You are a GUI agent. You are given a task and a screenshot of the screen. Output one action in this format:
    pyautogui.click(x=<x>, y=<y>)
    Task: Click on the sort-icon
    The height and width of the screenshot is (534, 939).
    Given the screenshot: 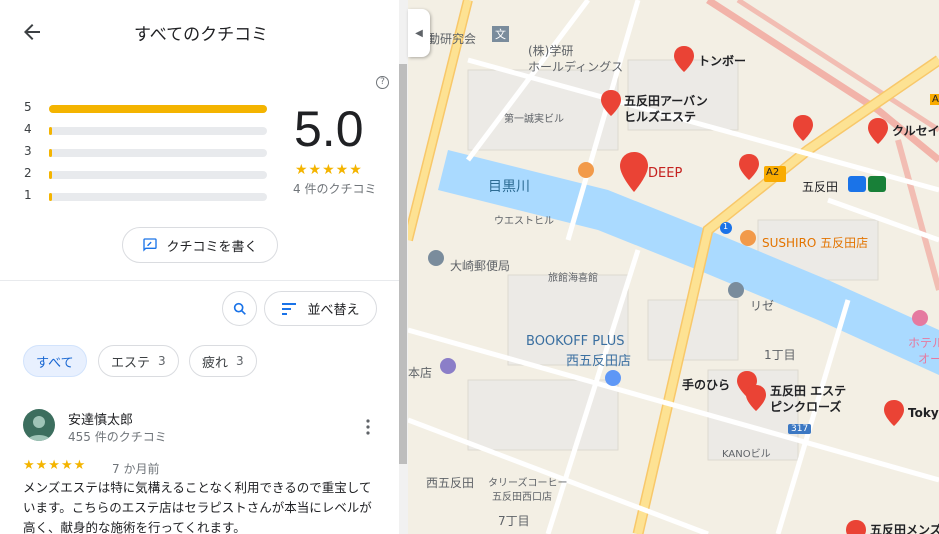 What is the action you would take?
    pyautogui.click(x=289, y=308)
    